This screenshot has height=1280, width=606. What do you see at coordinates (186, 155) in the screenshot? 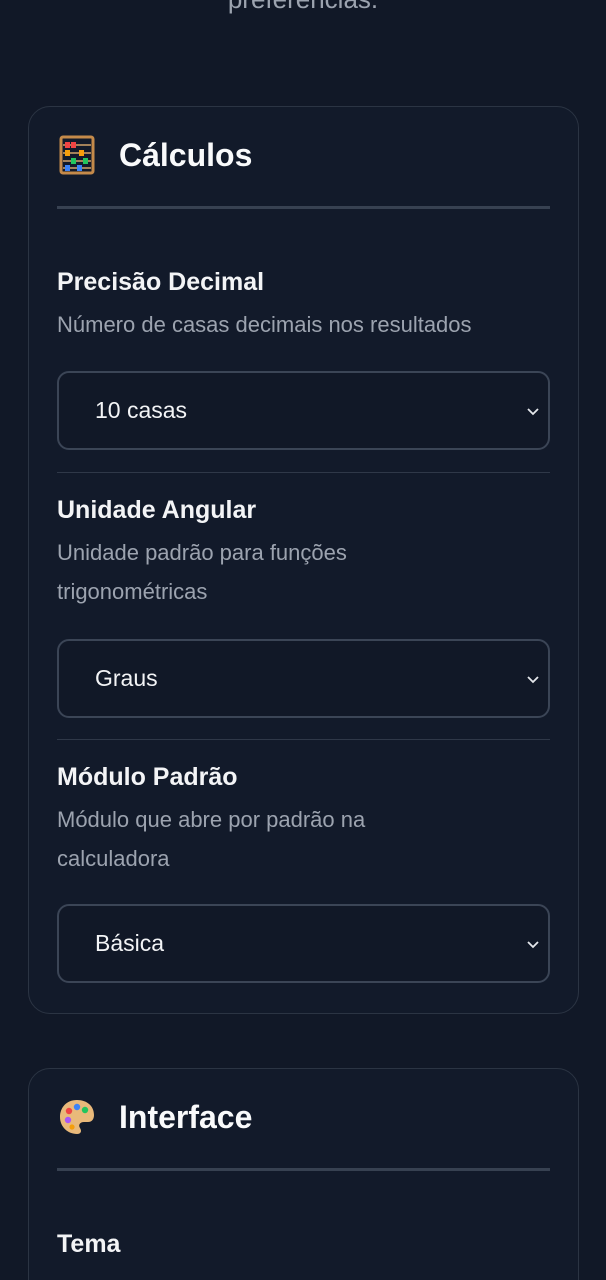
I see `calculations-title: Cálculos` at bounding box center [186, 155].